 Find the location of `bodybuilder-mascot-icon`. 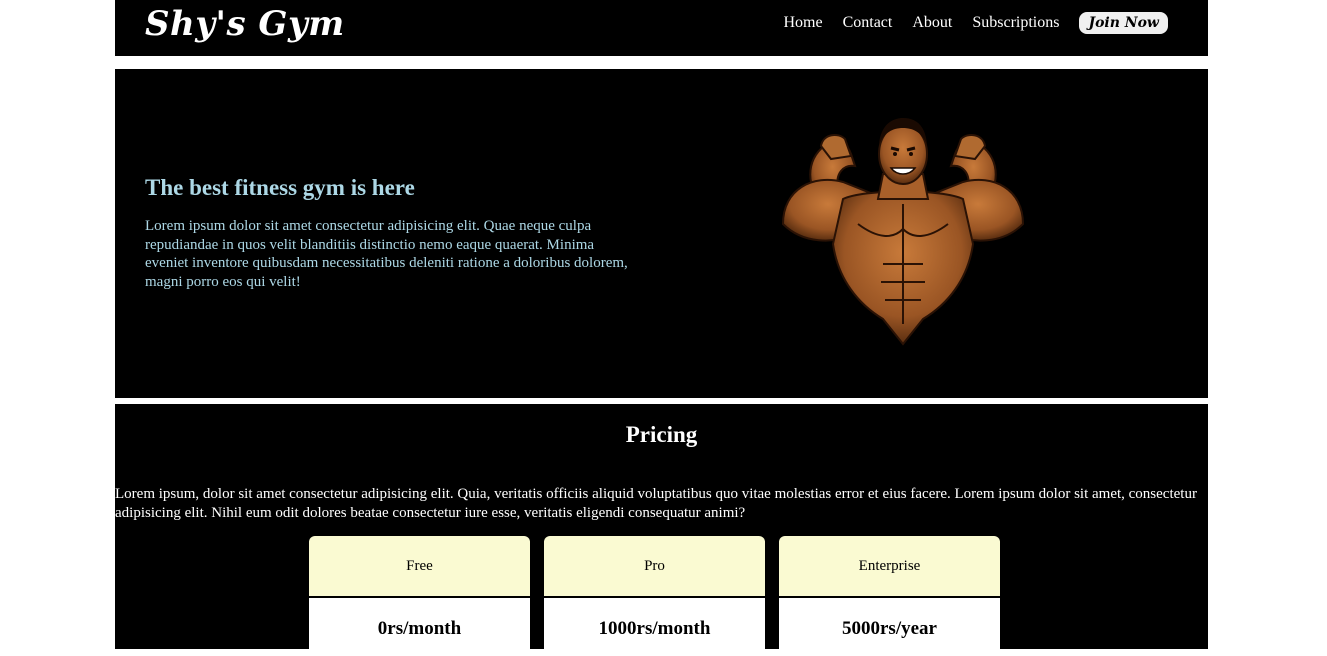

bodybuilder-mascot-icon is located at coordinates (903, 232).